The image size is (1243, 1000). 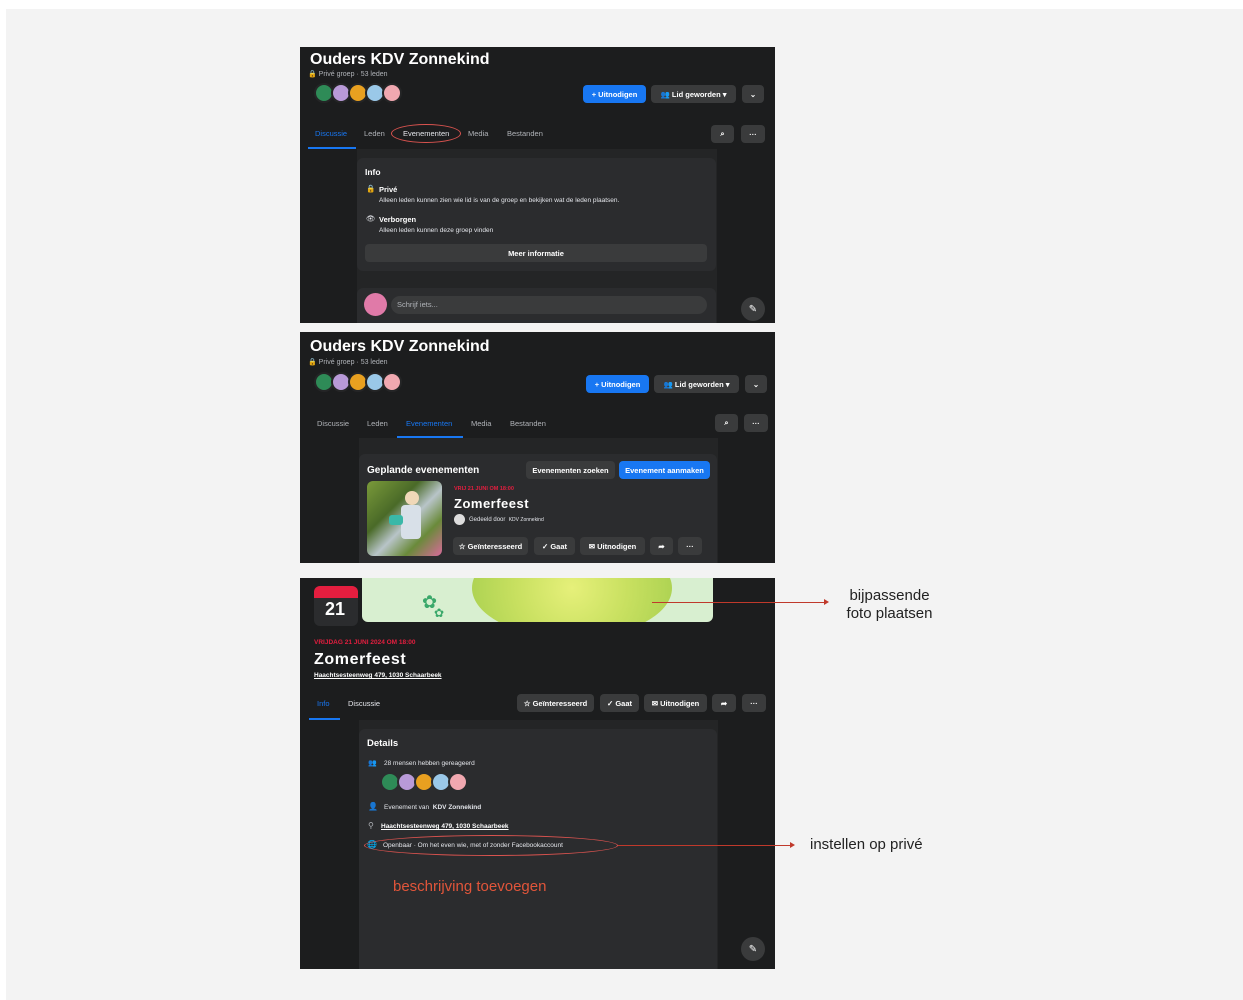 I want to click on reacted-avatars, so click(x=424, y=782).